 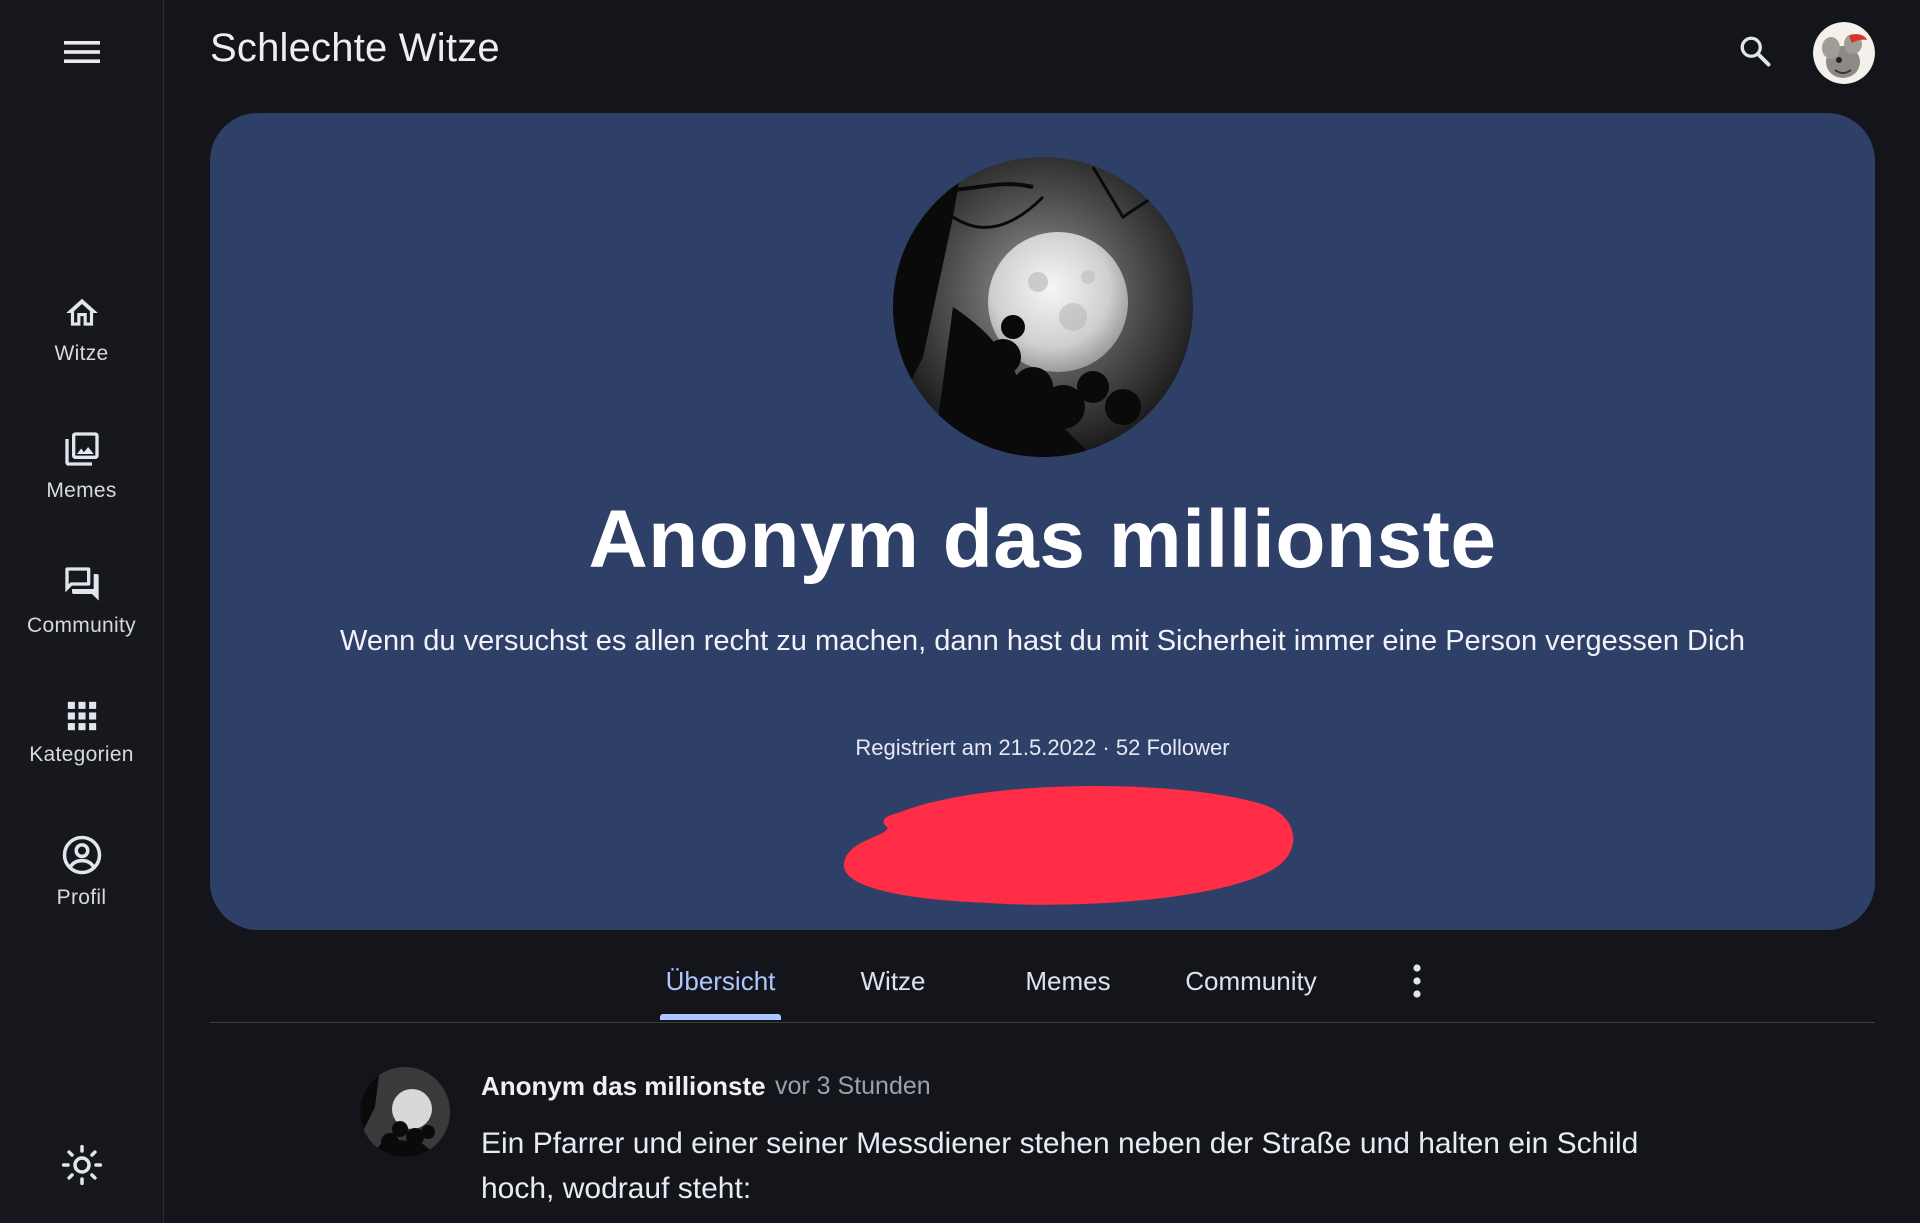 I want to click on forum-icon, so click(x=81, y=584).